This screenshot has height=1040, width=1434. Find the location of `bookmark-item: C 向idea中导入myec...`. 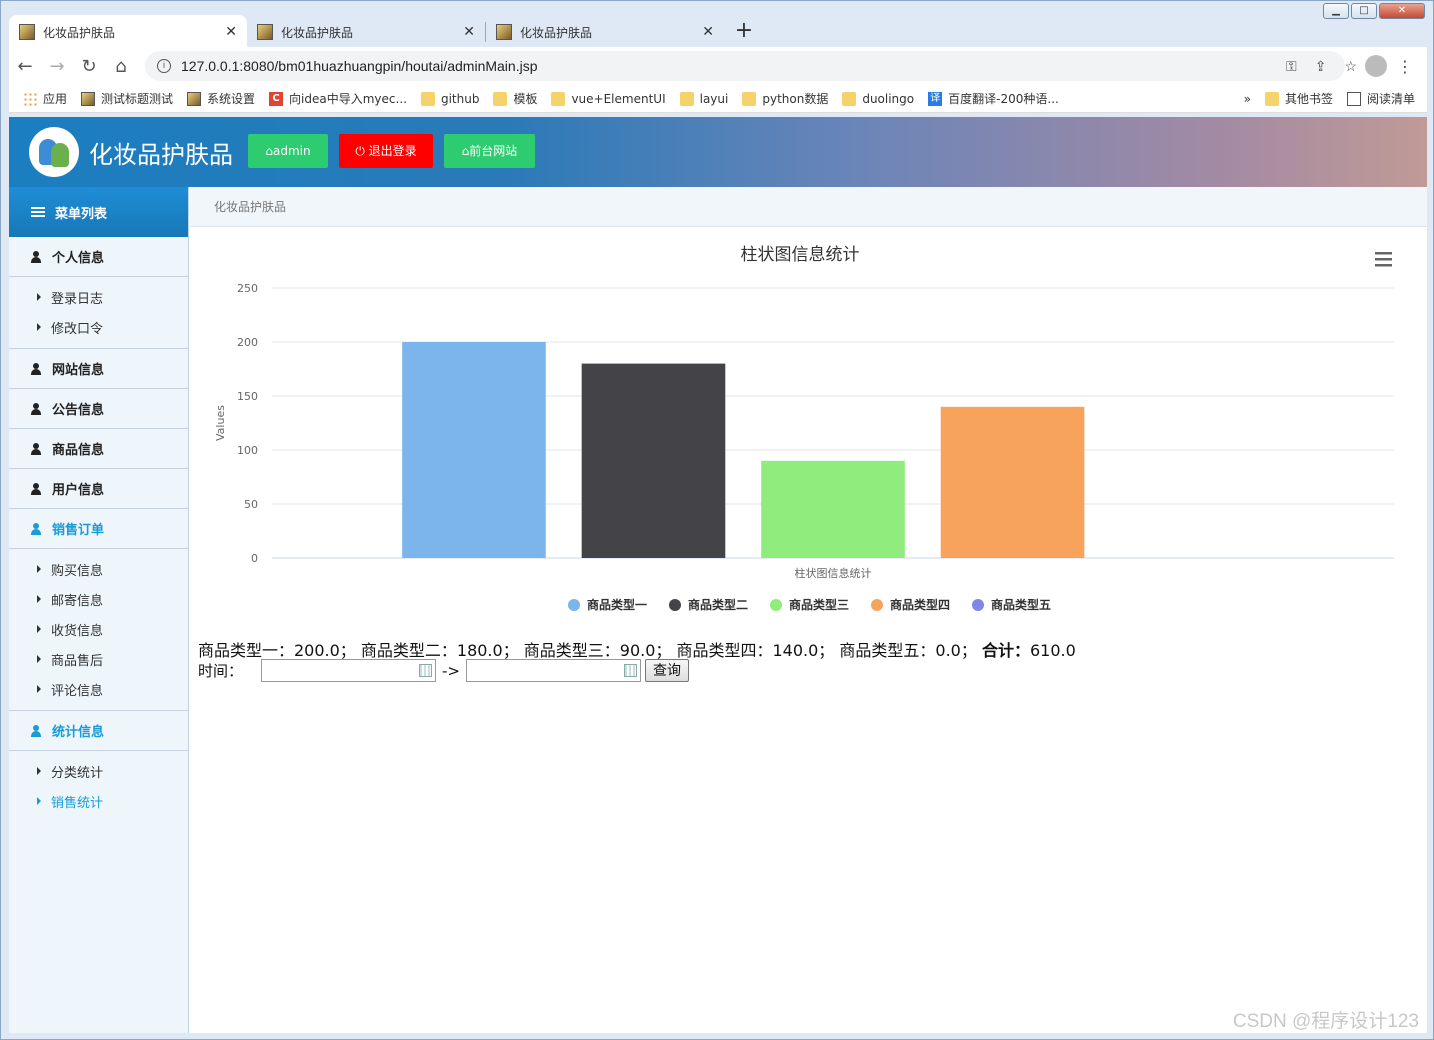

bookmark-item: C 向idea中导入myec... is located at coordinates (338, 98).